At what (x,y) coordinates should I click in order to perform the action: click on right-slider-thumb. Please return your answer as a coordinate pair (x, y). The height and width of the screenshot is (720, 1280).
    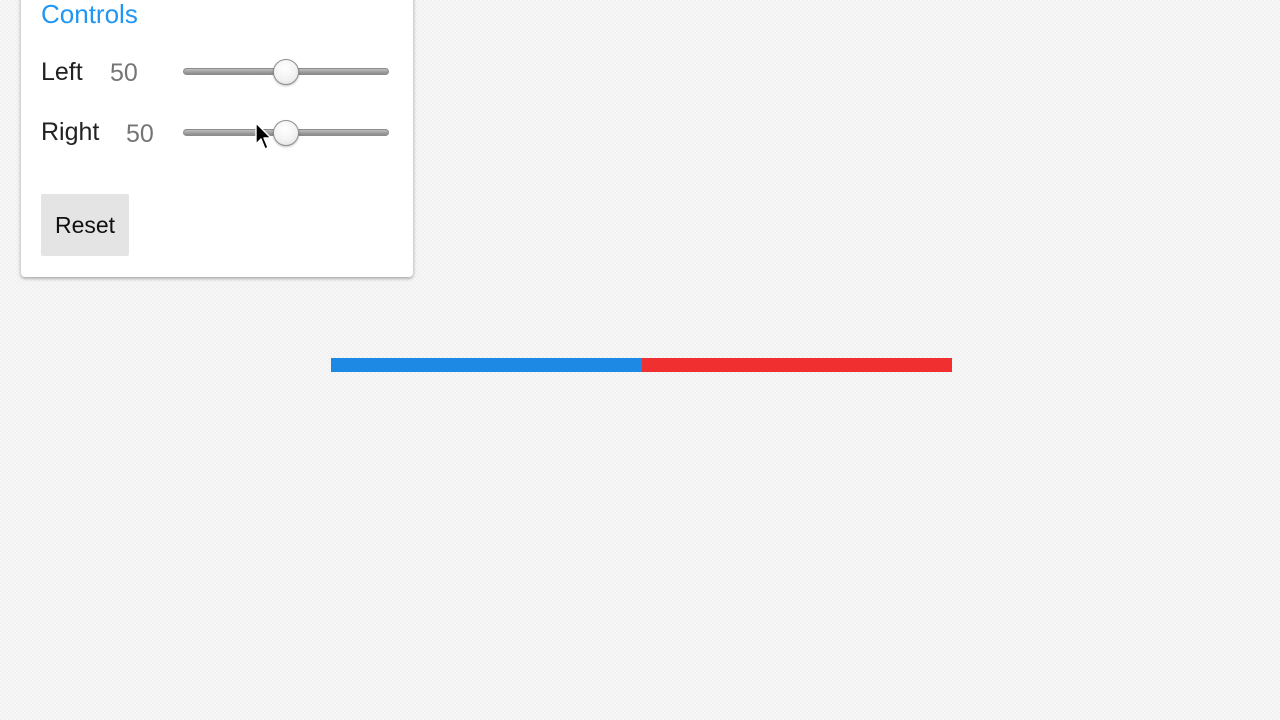
    Looking at the image, I should click on (286, 133).